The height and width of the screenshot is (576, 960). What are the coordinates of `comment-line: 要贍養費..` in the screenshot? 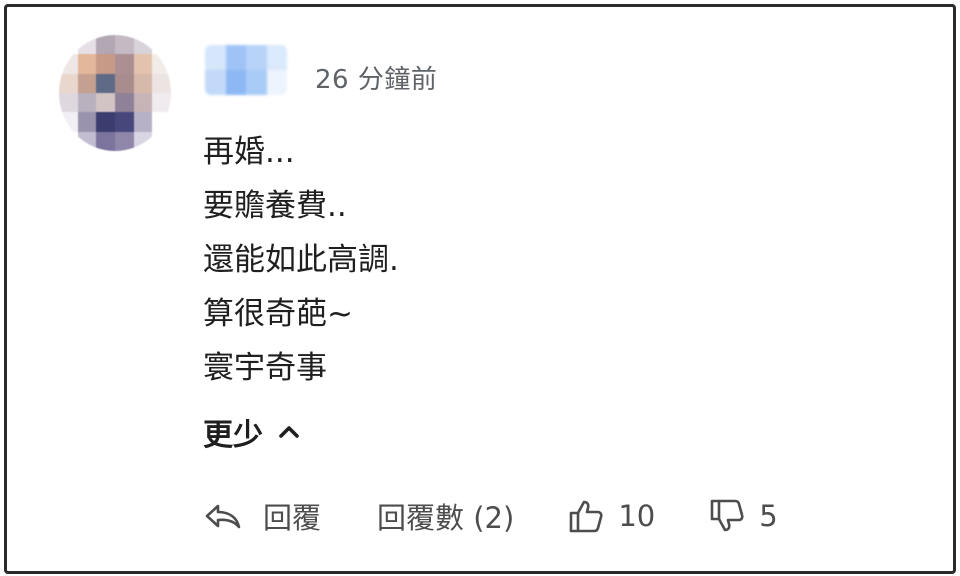 It's located at (275, 206).